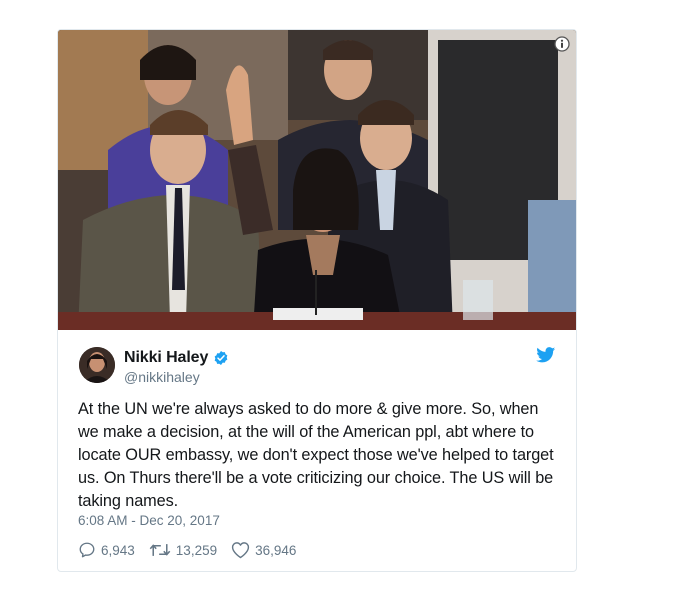 This screenshot has height=603, width=684. I want to click on tweet-actions: 6,943 13,259 36,946, so click(194, 550).